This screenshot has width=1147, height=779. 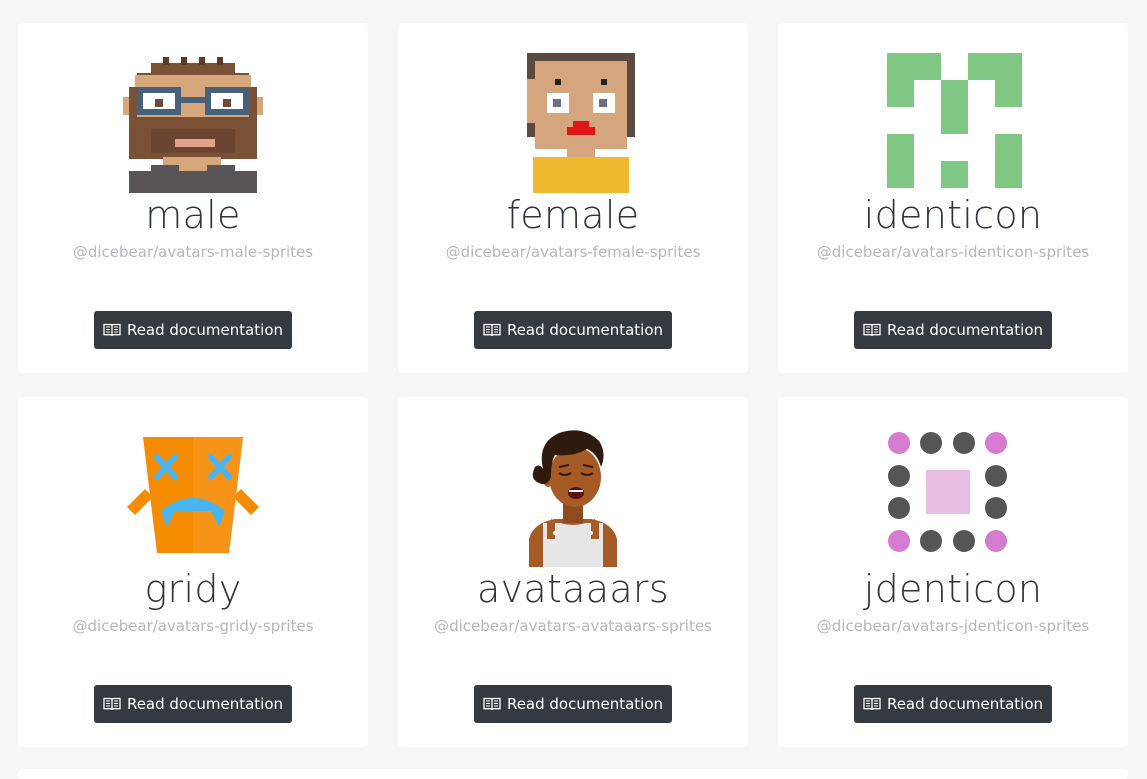 I want to click on card-package-name: @dicebear/avatars-gridy-sprites, so click(x=193, y=626).